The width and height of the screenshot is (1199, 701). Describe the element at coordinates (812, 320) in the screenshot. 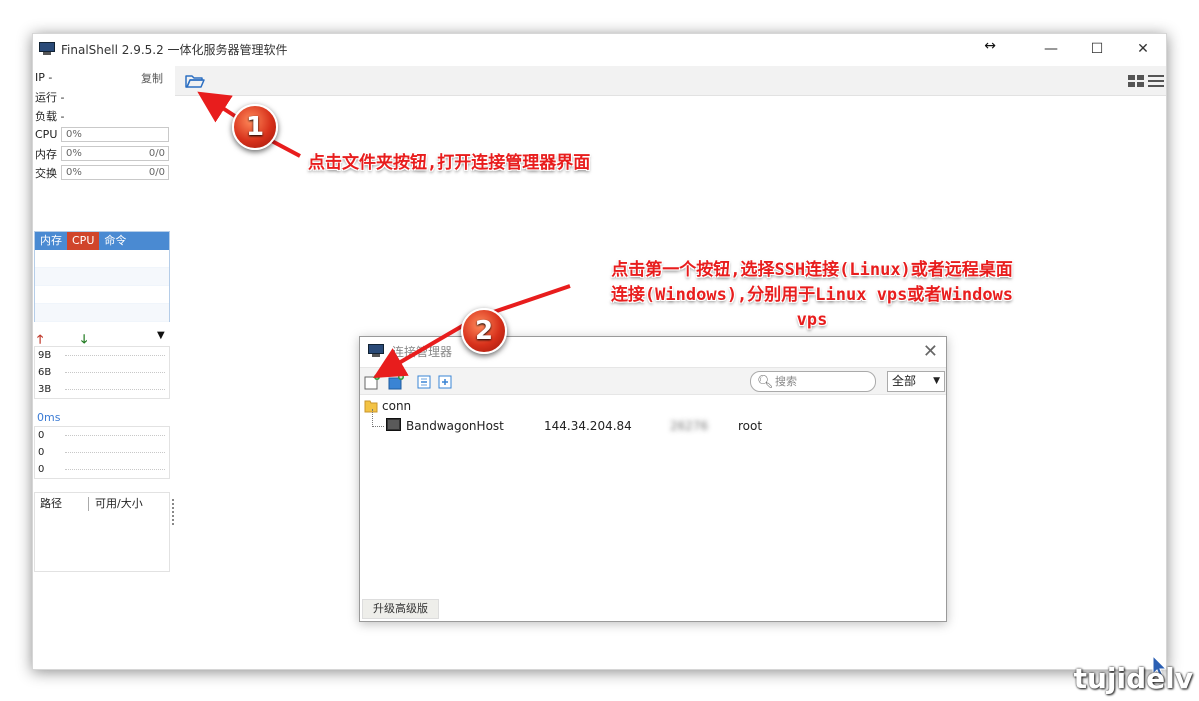

I see `step-2-line-3: vps` at that location.